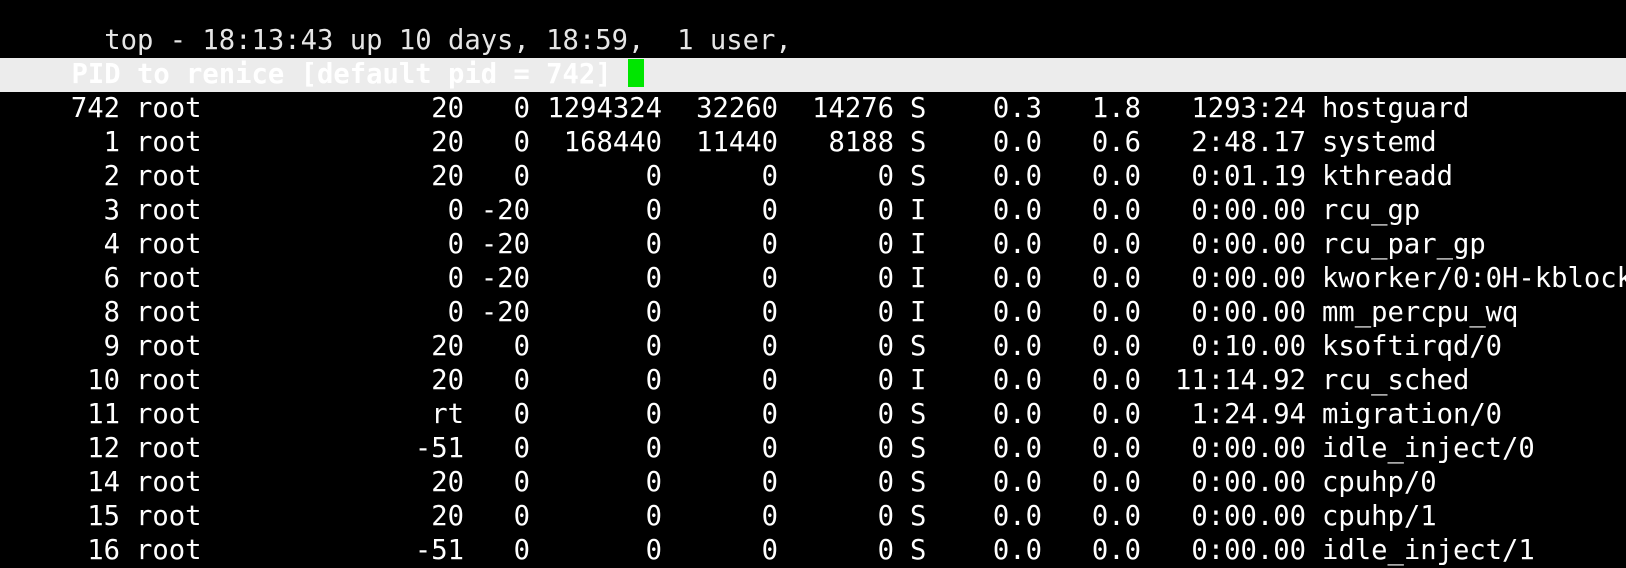 The width and height of the screenshot is (1626, 568). Describe the element at coordinates (1379, 516) in the screenshot. I see `process-command: cpuhp/1` at that location.